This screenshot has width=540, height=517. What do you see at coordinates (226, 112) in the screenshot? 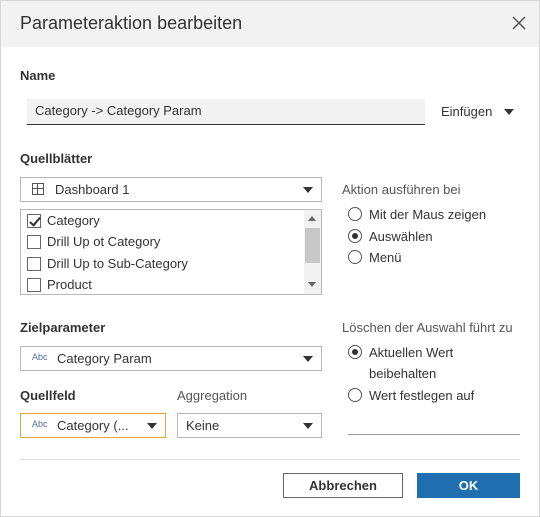
I see `name-input: Category -> Category Param` at bounding box center [226, 112].